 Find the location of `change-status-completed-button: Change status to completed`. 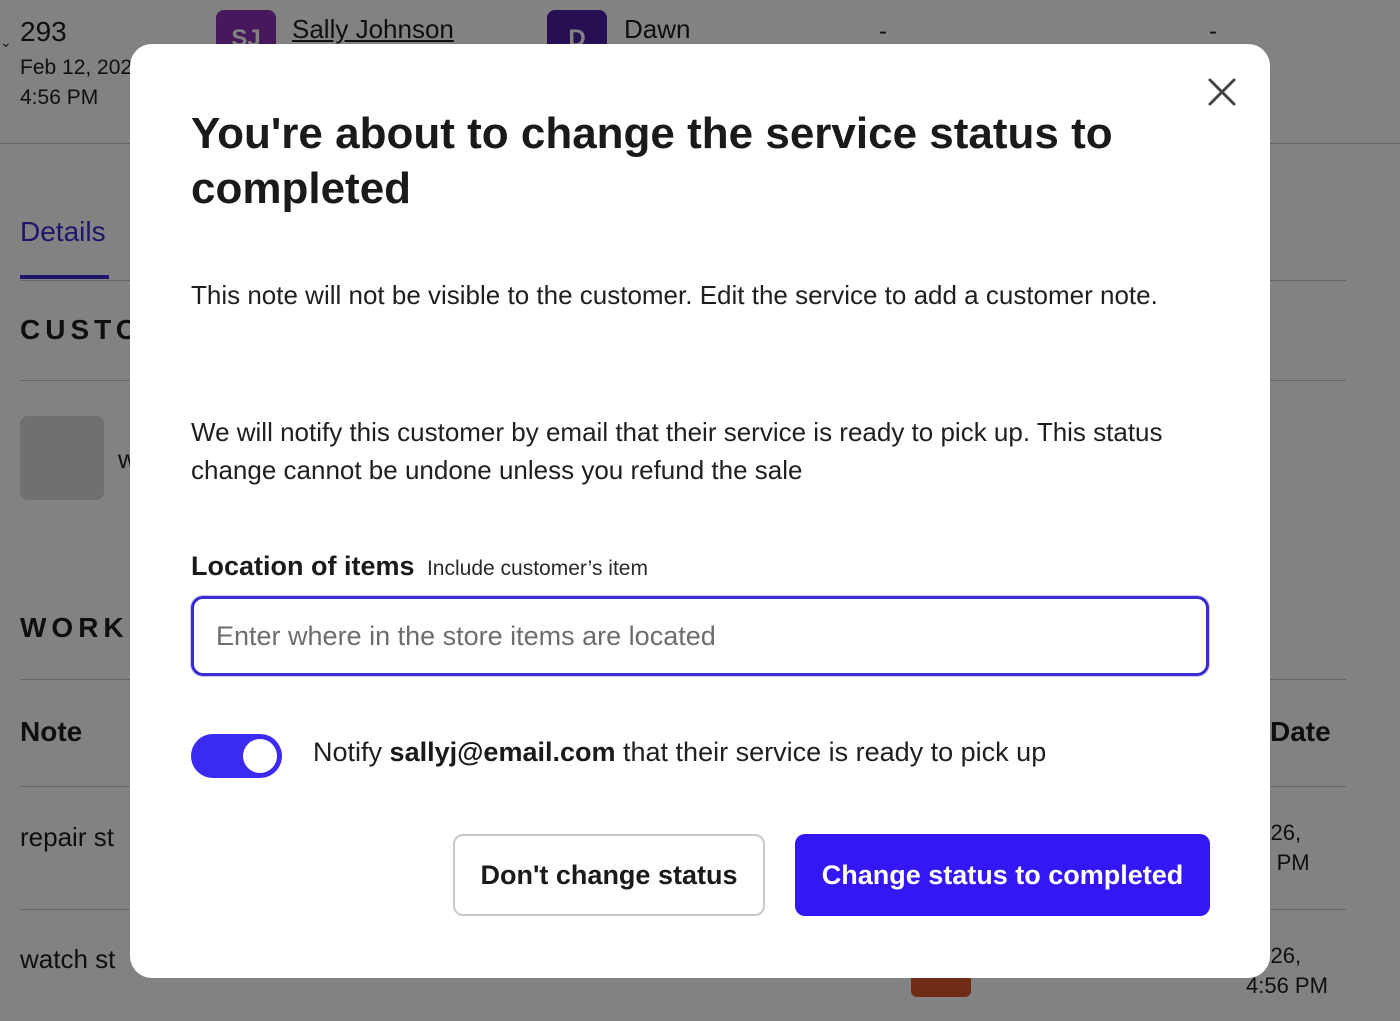

change-status-completed-button: Change status to completed is located at coordinates (1002, 875).